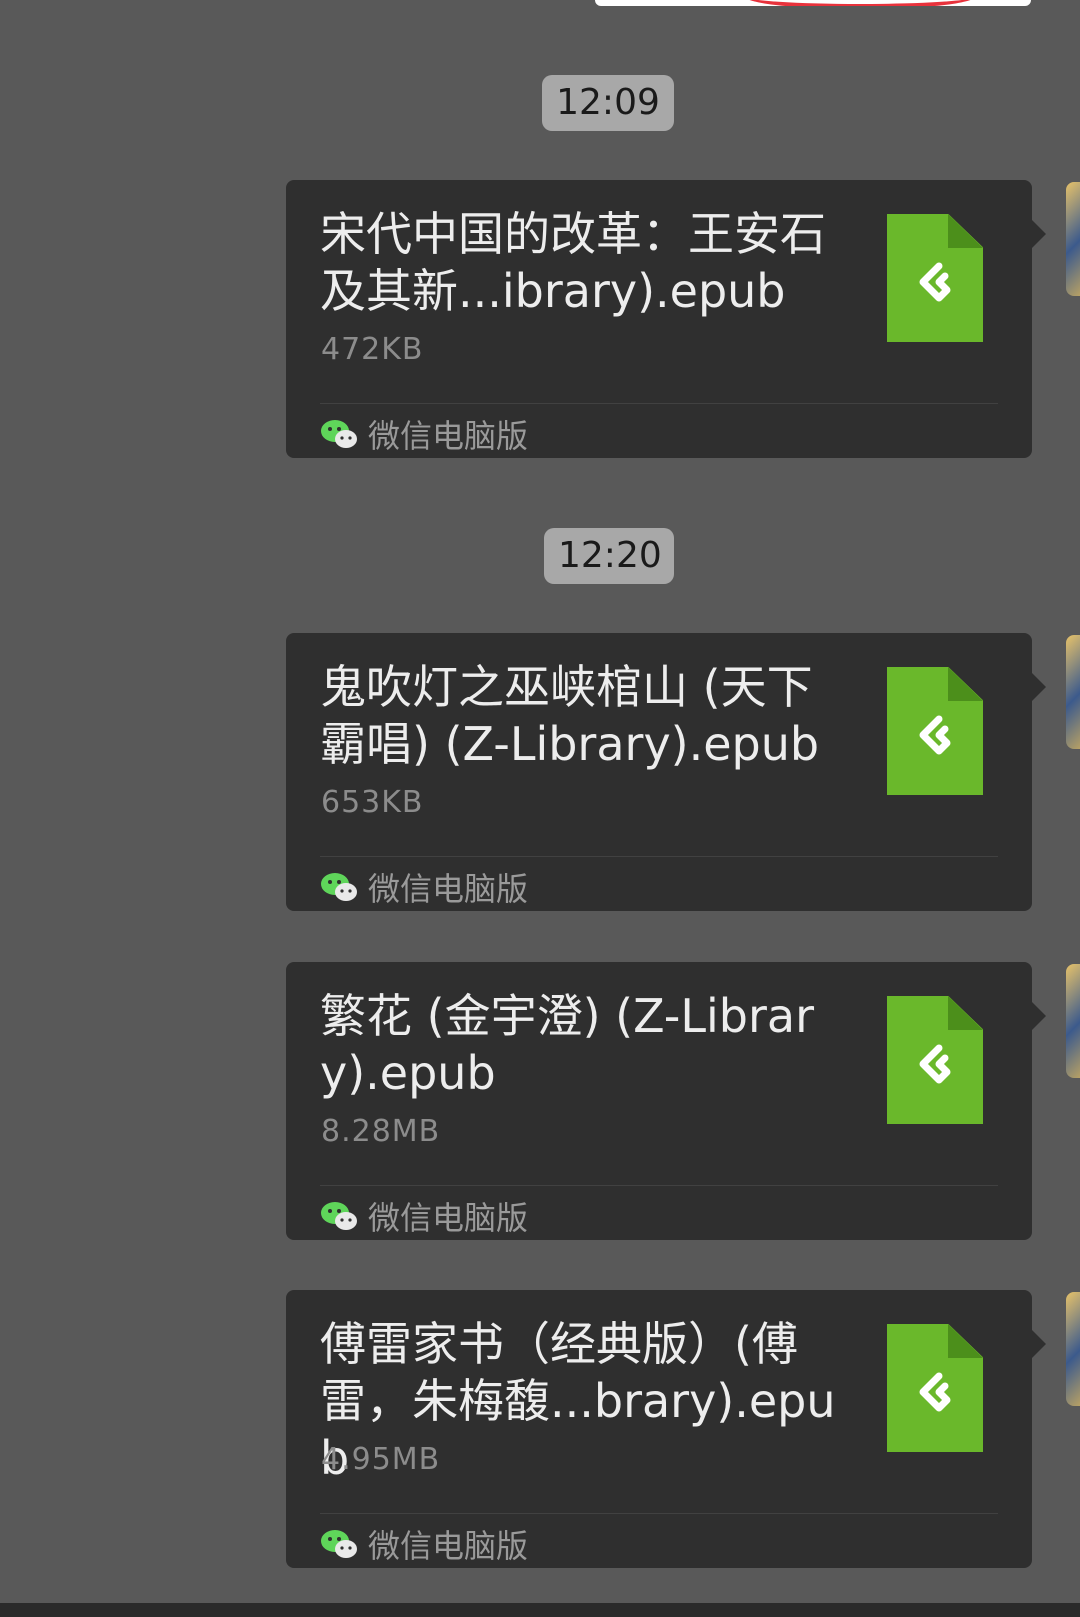 This screenshot has height=1617, width=1080. I want to click on file-name: 鬼吹灯之巫峡棺山 (天下霸唱) (Z-Library).epub, so click(570, 715).